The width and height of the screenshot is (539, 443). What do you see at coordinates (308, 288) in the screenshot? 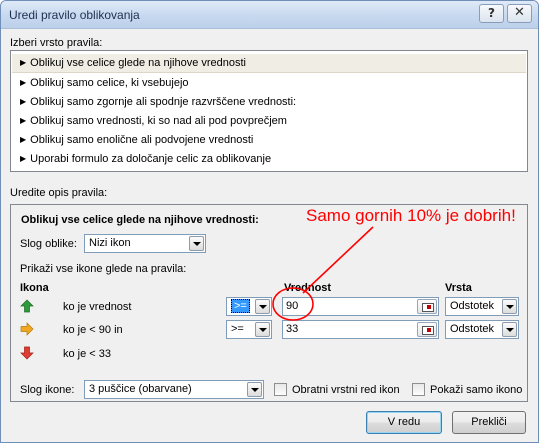
I see `value-column-header: Vrednost` at bounding box center [308, 288].